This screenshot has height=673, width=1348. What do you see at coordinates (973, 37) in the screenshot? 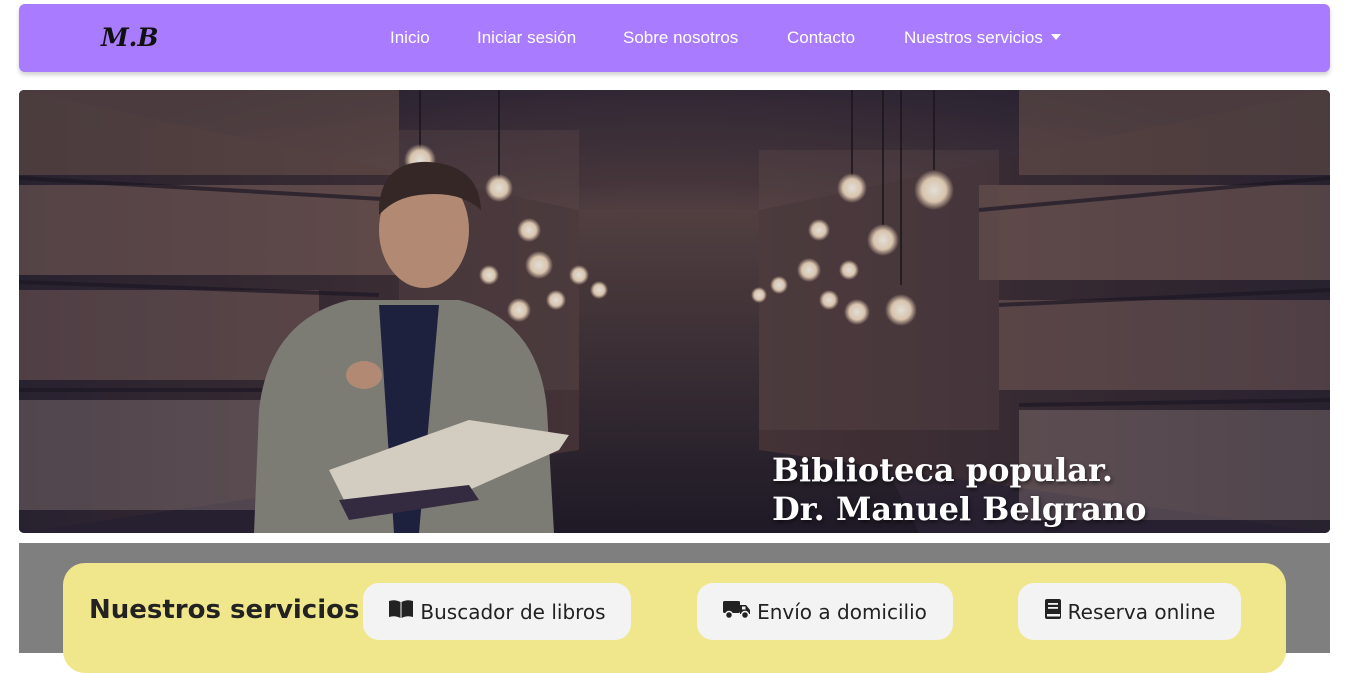
I see `nav-dropdown-label: Nuestros servicios` at bounding box center [973, 37].